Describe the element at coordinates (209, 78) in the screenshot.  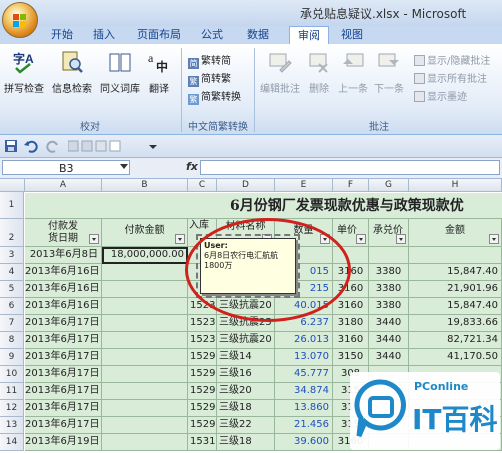
I see `to-traditional-button: 繁简转繁` at that location.